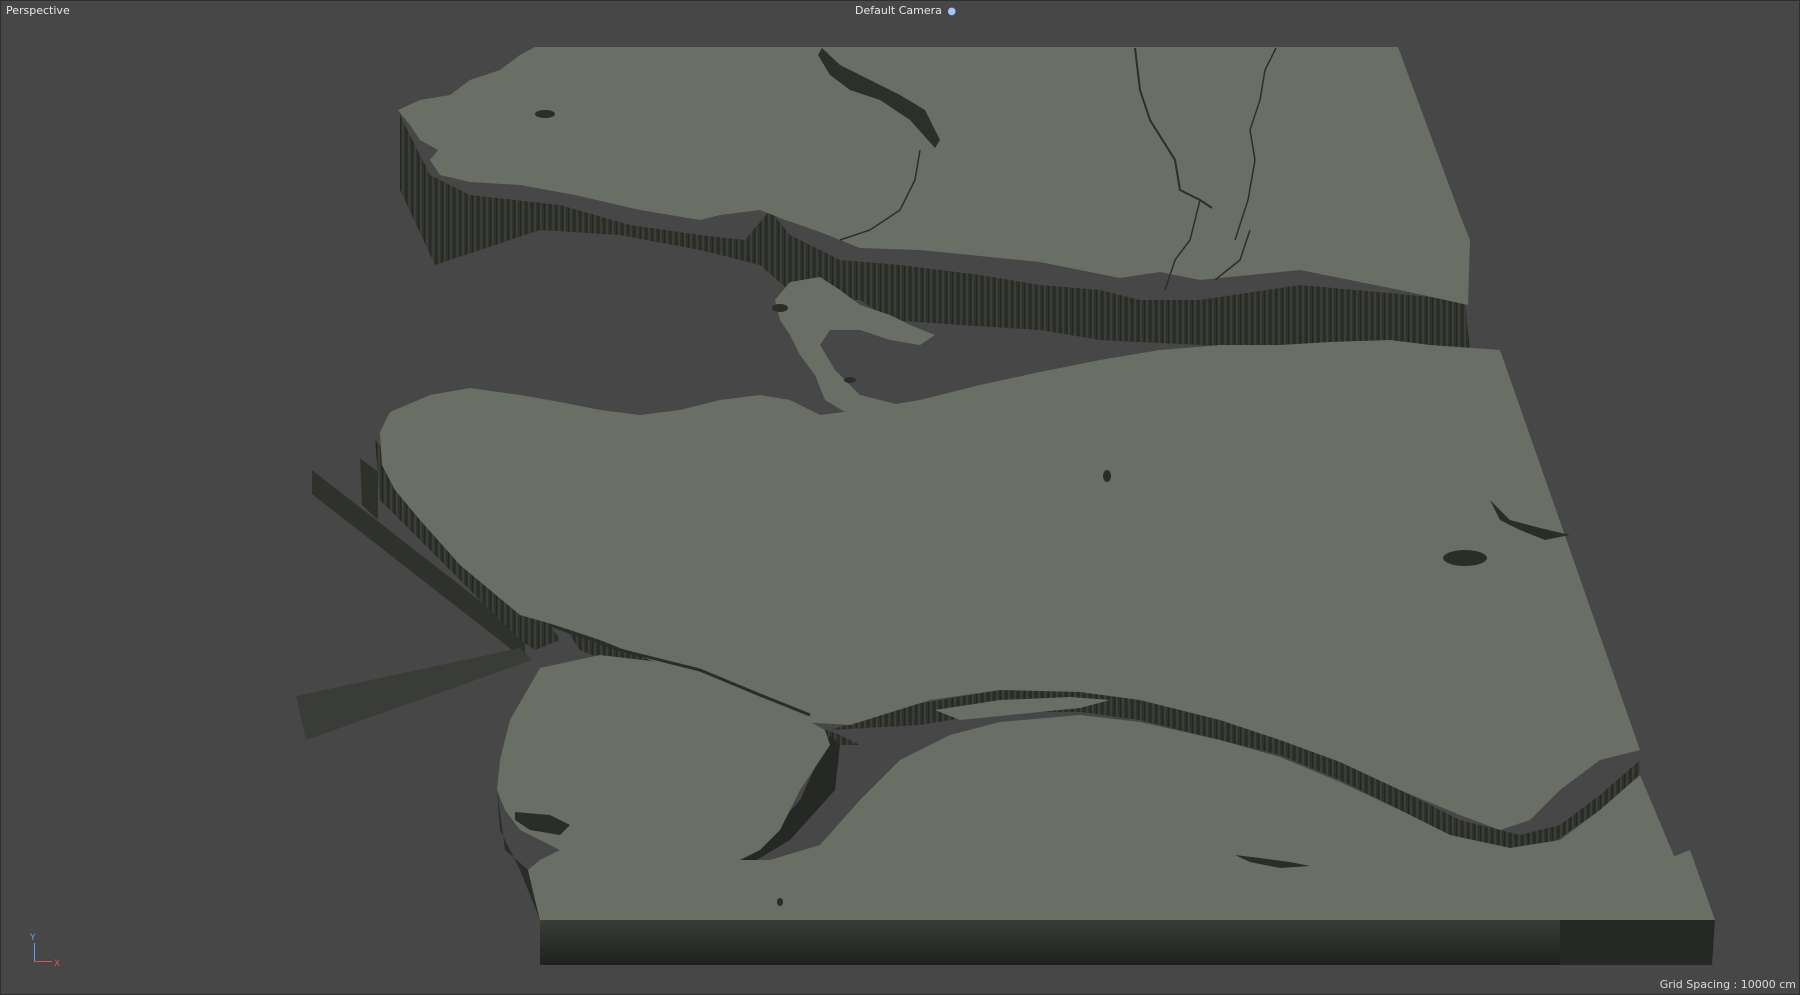 This screenshot has width=1800, height=995. I want to click on grid-spacing-label: Grid Spacing : 10000 cm, so click(1727, 984).